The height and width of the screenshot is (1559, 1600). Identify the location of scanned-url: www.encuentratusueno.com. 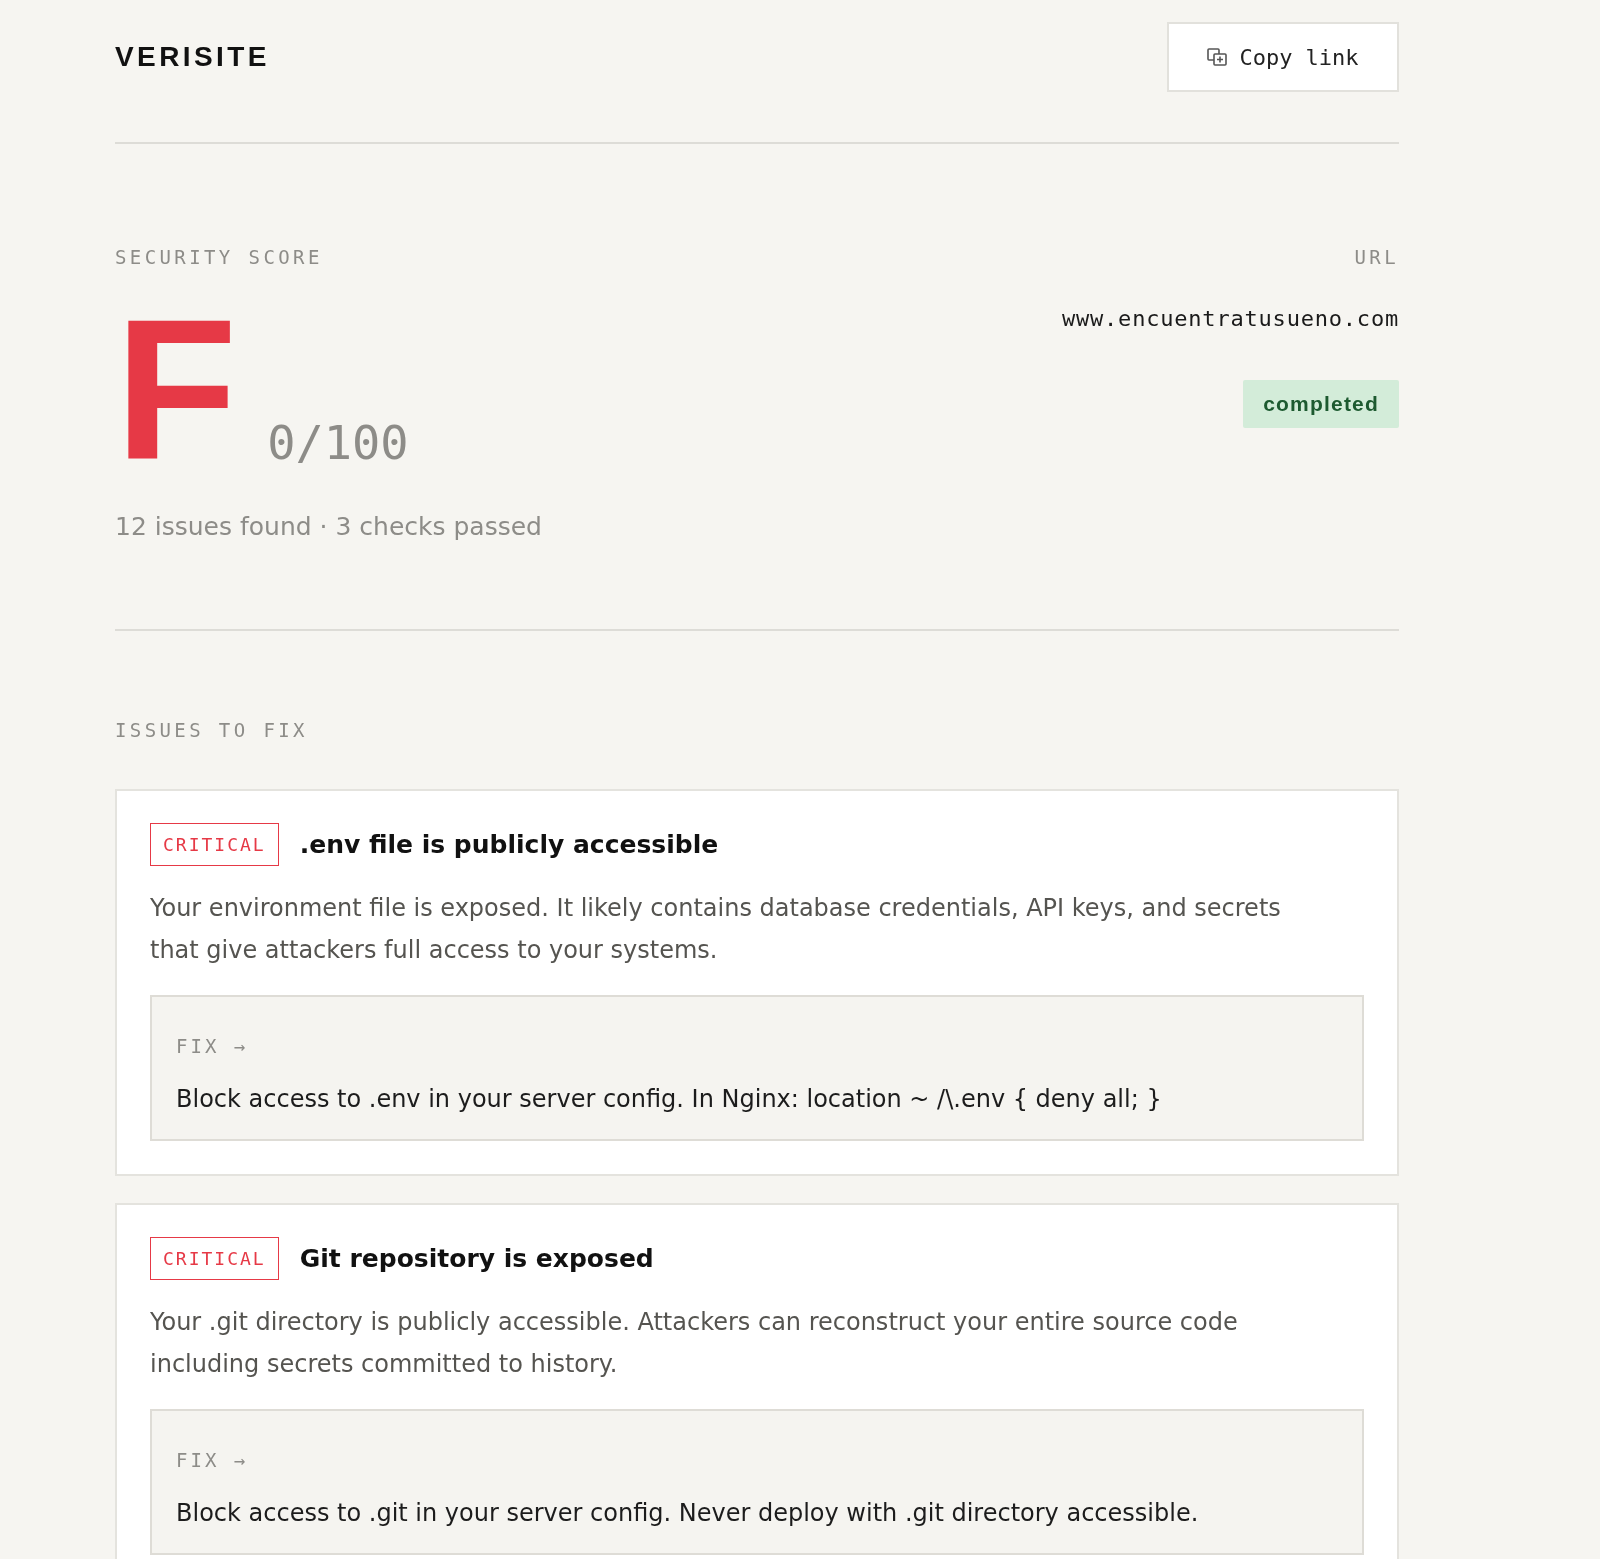
(1230, 319).